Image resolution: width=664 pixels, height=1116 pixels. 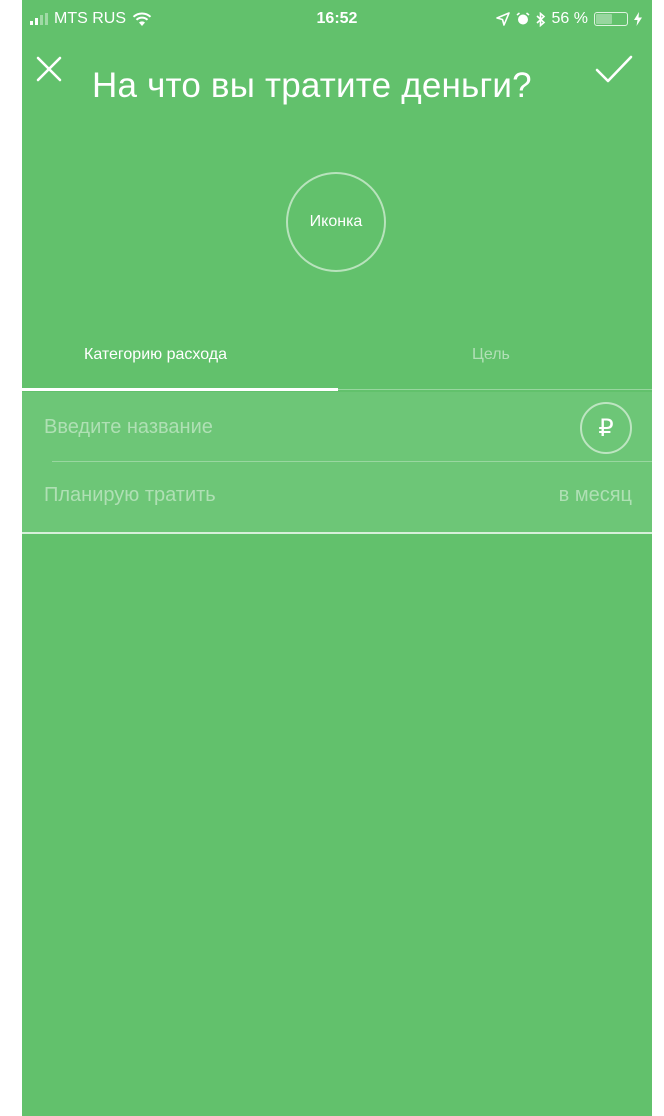 I want to click on status-right: 56 %, so click(x=568, y=19).